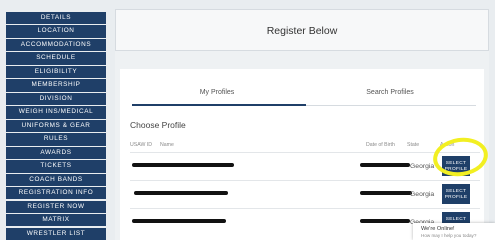 The image size is (495, 240). Describe the element at coordinates (56, 72) in the screenshot. I see `sidebar-item-eligibility: ELIGIBILITY` at that location.